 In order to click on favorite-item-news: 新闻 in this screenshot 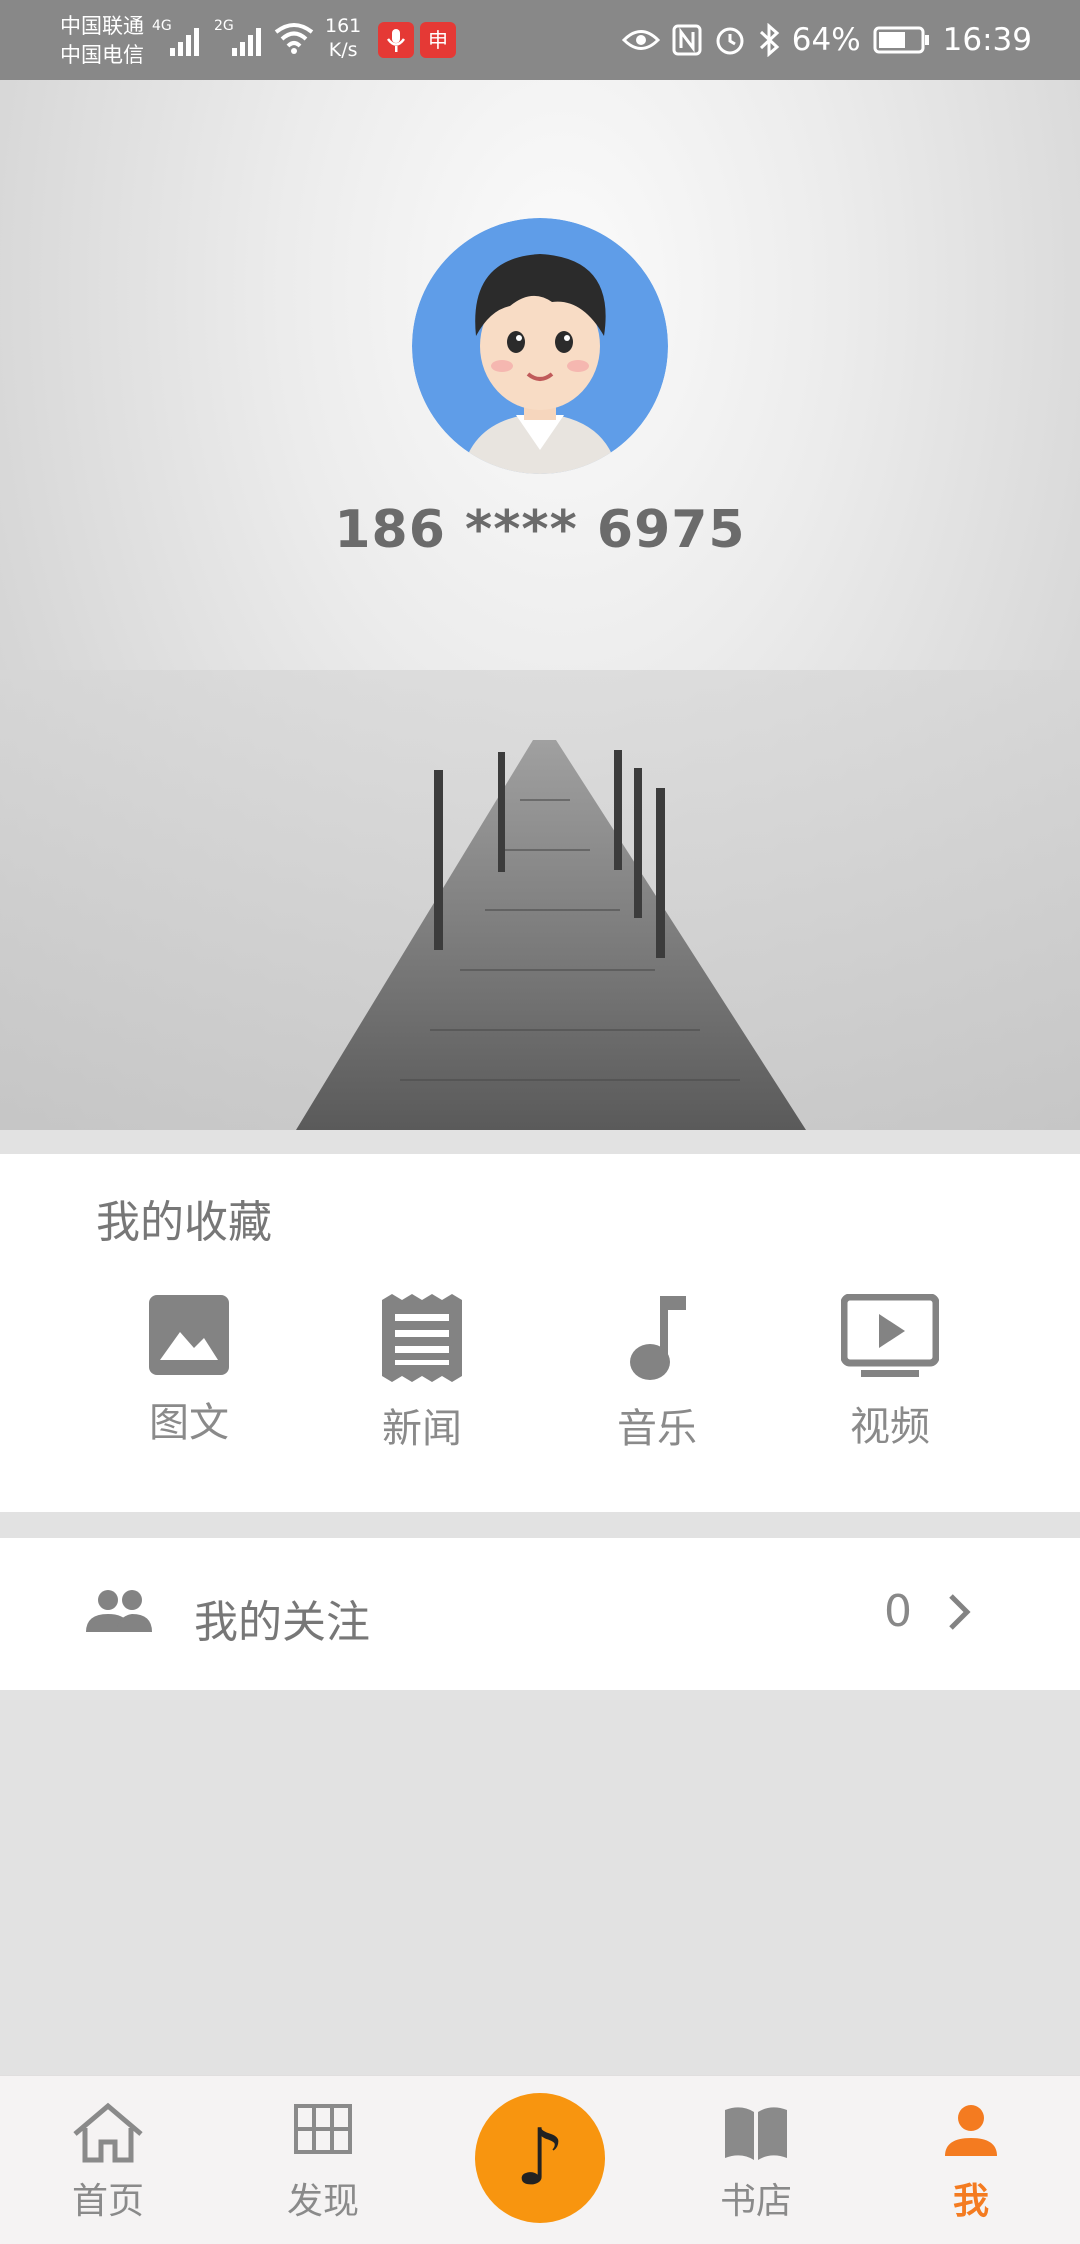, I will do `click(422, 1374)`.